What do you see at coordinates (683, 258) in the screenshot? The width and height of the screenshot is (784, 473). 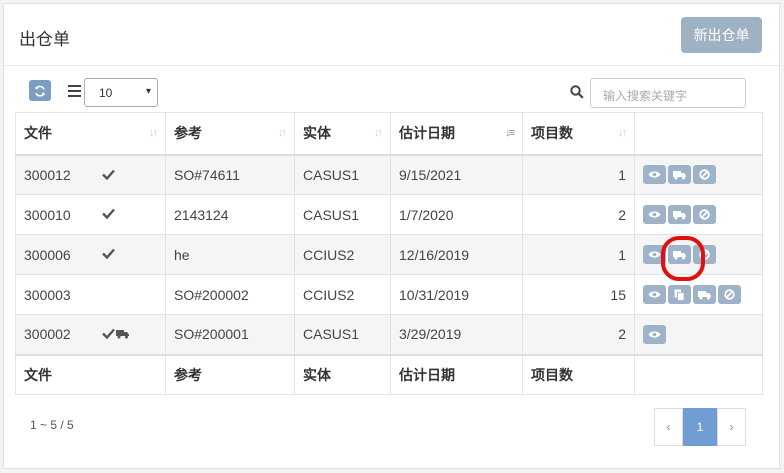 I see `highlight-circle` at bounding box center [683, 258].